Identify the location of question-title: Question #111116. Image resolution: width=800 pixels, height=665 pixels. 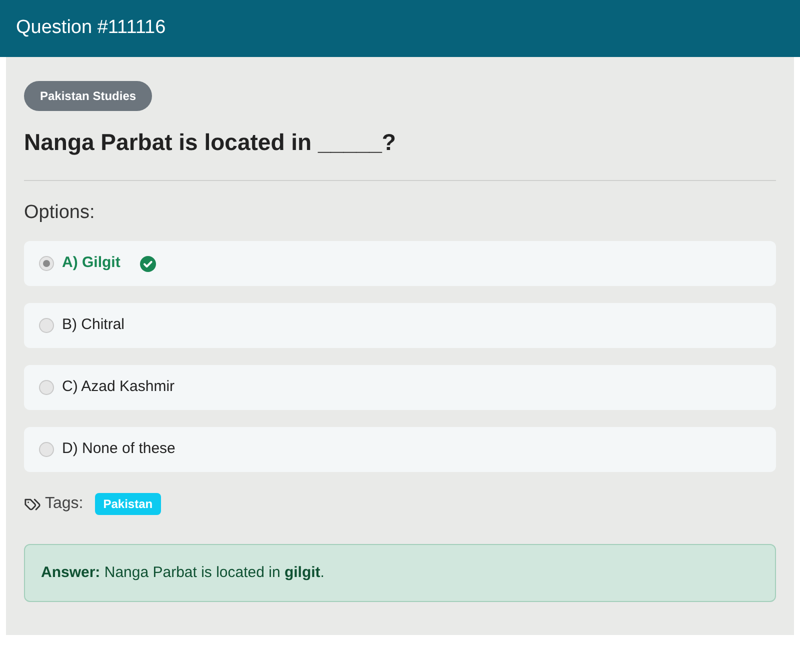
(91, 28).